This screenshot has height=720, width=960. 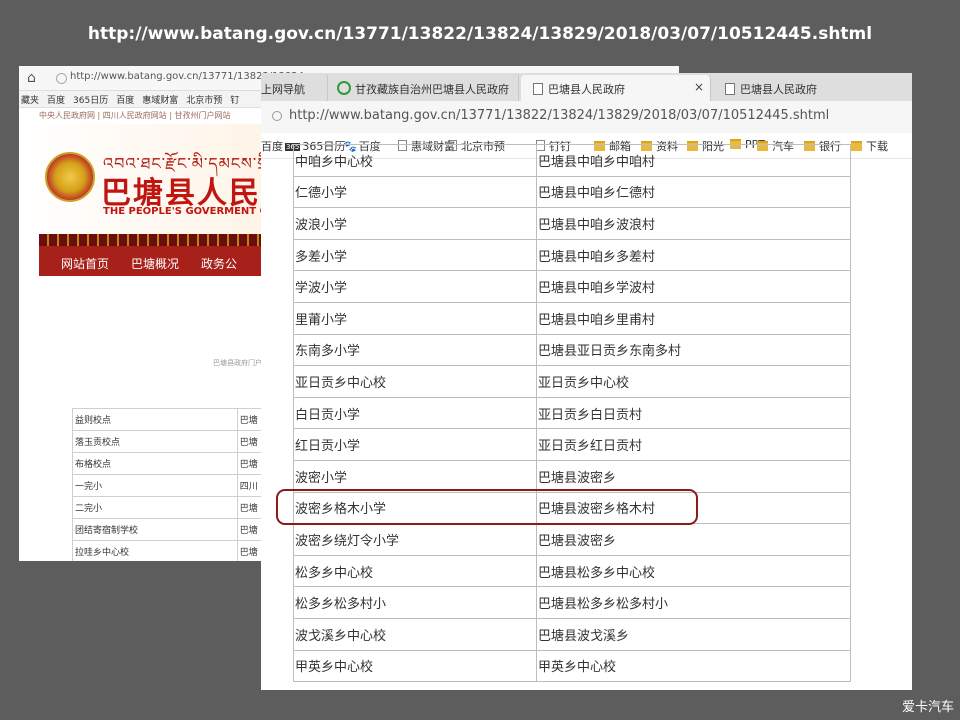 What do you see at coordinates (155, 507) in the screenshot?
I see `school-name-cell: 二完小` at bounding box center [155, 507].